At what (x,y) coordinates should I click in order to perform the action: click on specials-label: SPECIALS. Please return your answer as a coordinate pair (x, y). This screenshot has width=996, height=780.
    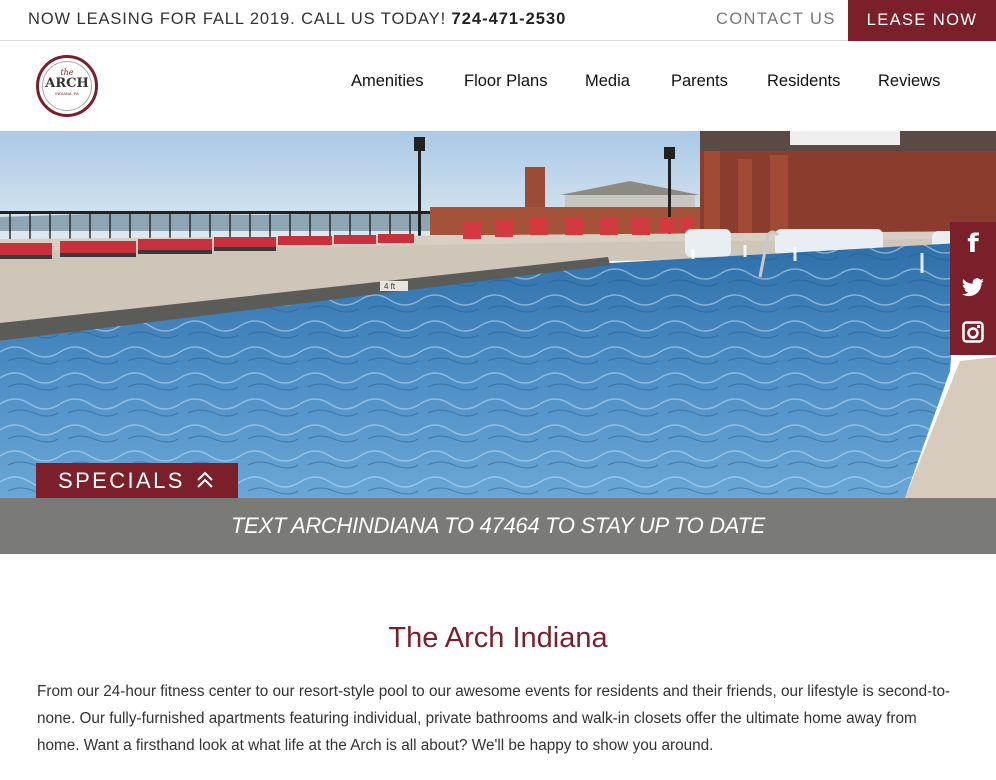
    Looking at the image, I should click on (121, 480).